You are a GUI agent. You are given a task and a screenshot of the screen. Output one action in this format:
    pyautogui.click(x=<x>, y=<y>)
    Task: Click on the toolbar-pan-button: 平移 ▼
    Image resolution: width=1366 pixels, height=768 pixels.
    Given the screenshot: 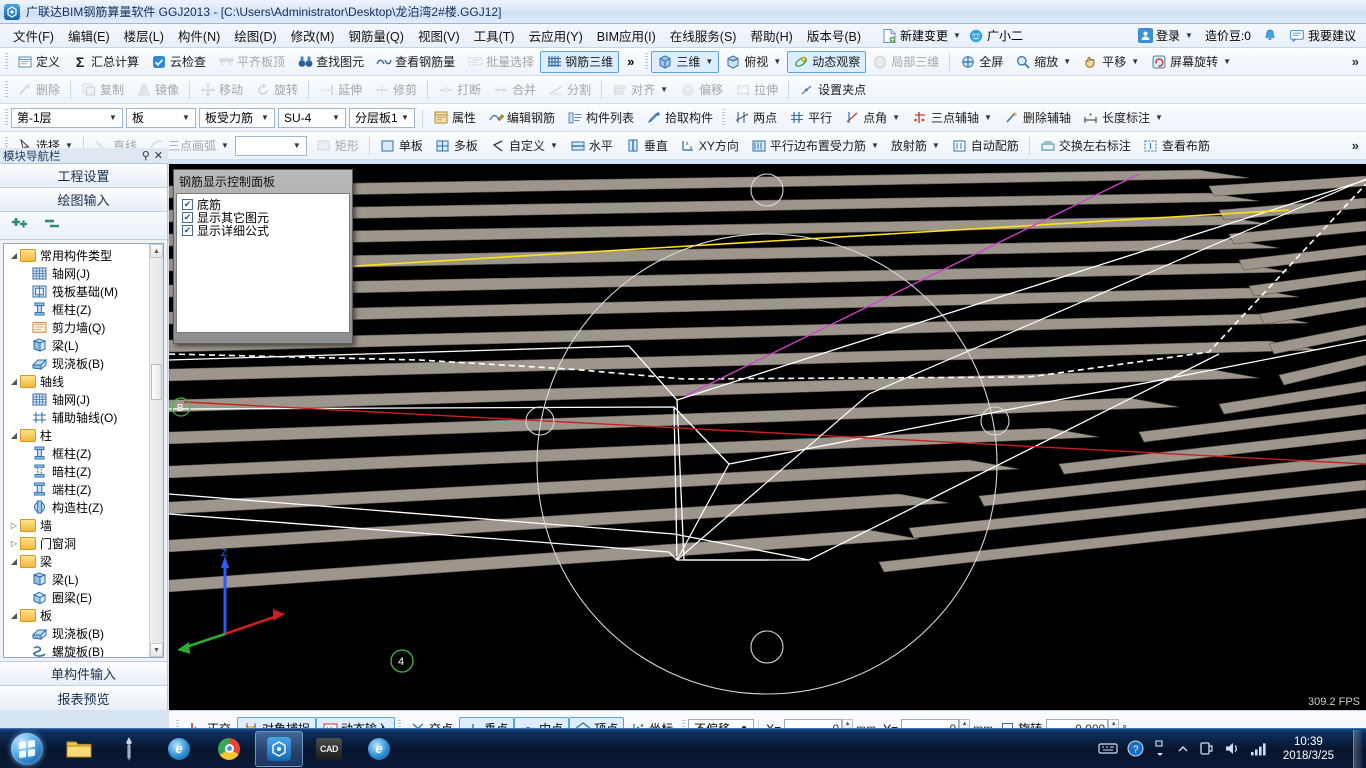 What is the action you would take?
    pyautogui.click(x=1111, y=62)
    